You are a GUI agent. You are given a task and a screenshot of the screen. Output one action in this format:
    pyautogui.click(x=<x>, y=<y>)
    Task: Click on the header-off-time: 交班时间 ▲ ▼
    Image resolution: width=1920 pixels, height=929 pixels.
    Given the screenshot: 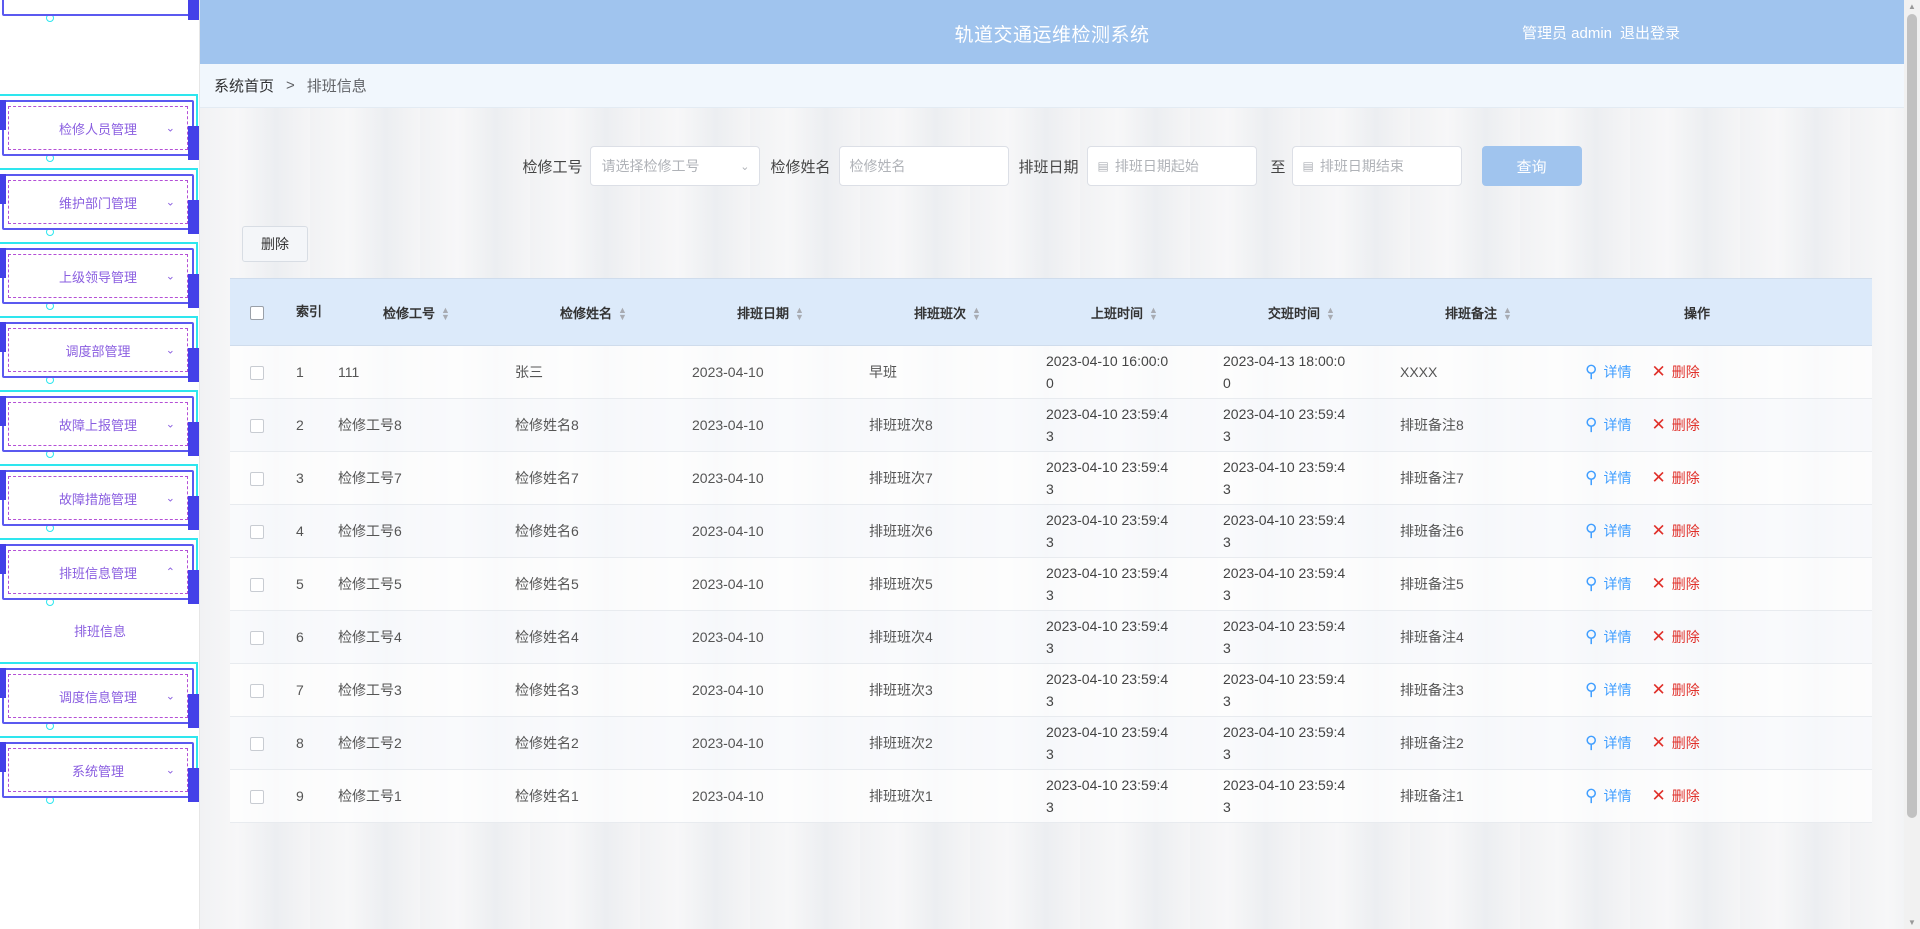 What is the action you would take?
    pyautogui.click(x=1301, y=312)
    